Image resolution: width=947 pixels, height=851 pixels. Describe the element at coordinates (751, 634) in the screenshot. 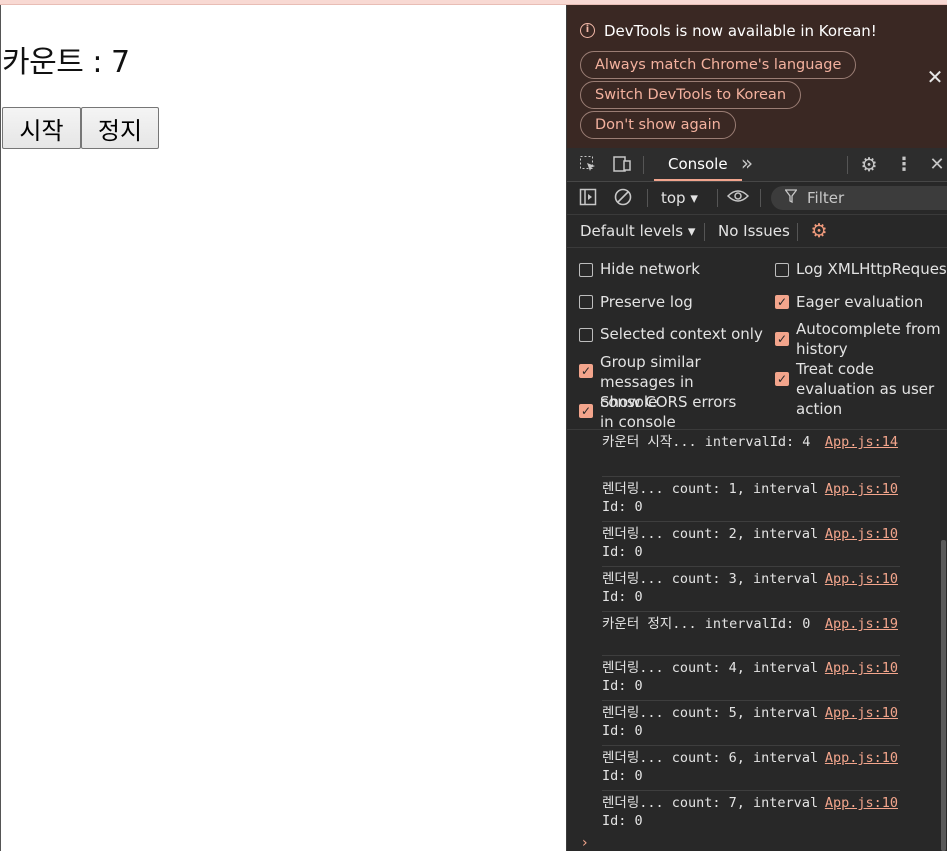

I see `log-entry: 카운터 정지... intervalId: 0 App.js:19` at that location.